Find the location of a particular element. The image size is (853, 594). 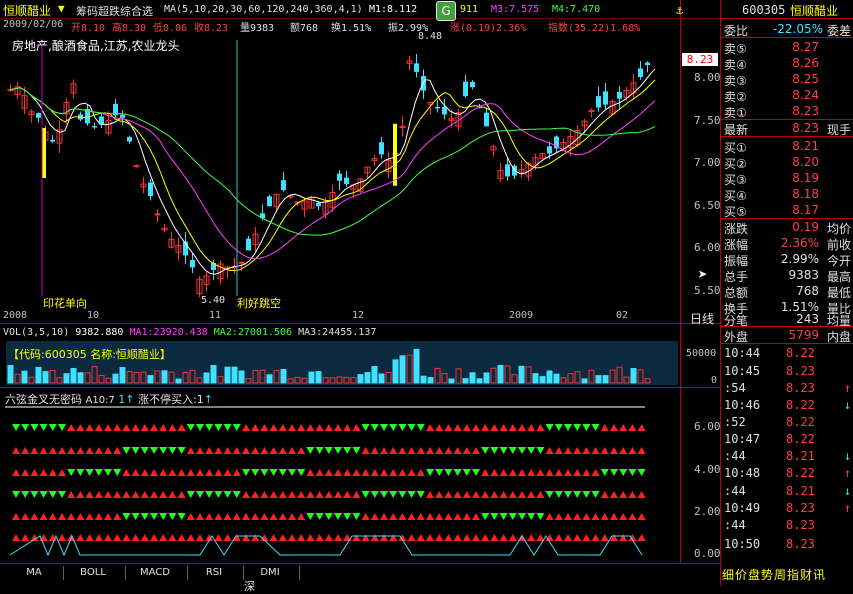

volume-tick: 0 is located at coordinates (714, 380).